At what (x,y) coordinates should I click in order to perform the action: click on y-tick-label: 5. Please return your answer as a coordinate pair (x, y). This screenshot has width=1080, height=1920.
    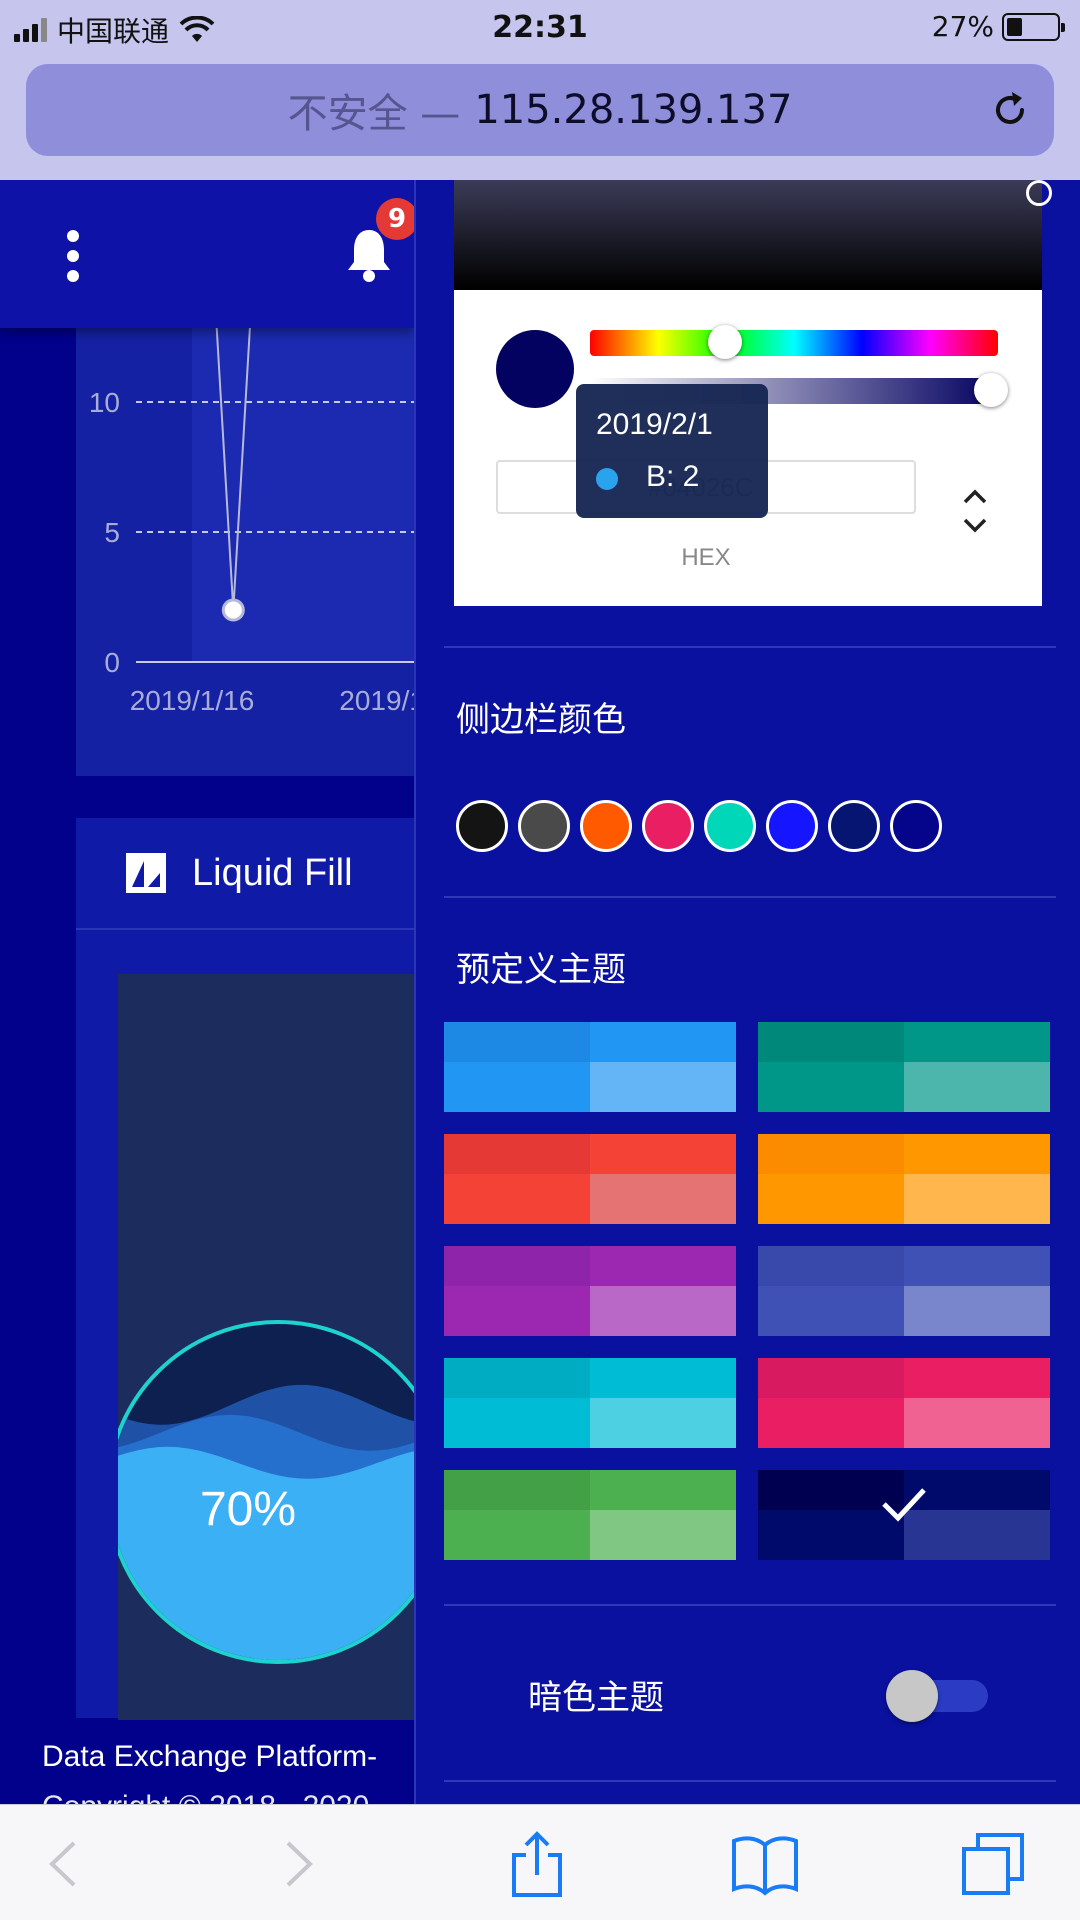
    Looking at the image, I should click on (112, 532).